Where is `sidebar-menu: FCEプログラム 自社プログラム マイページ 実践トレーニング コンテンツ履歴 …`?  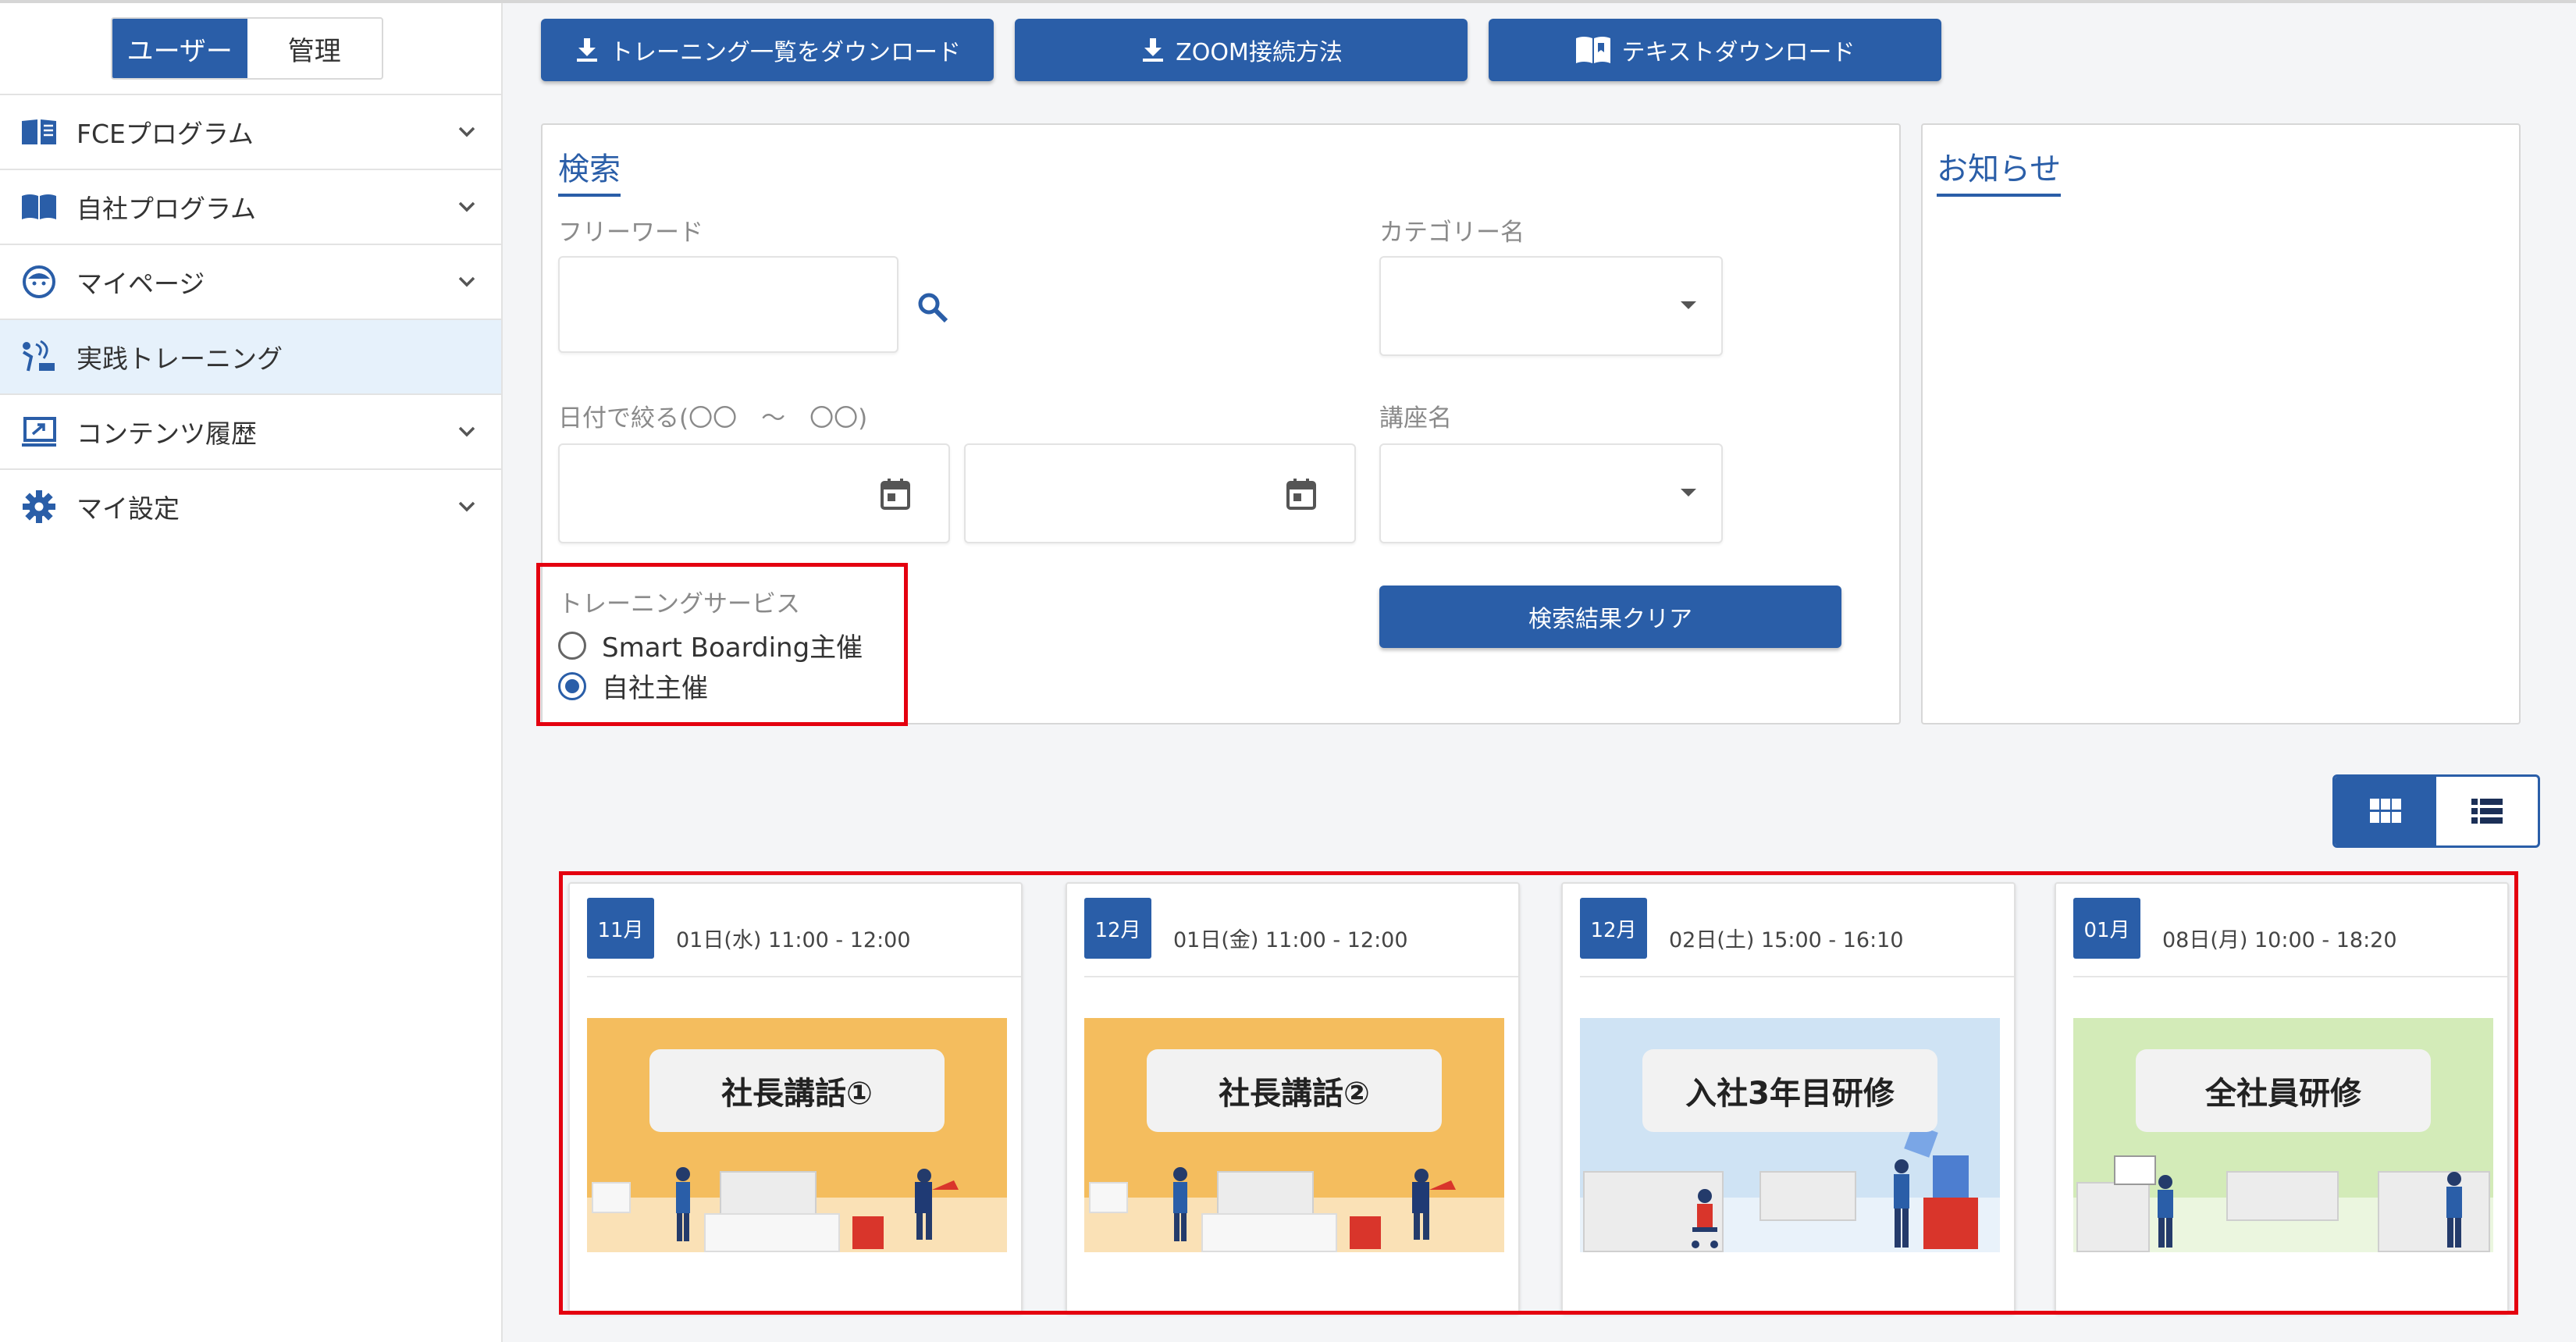 sidebar-menu: FCEプログラム 自社プログラム マイページ 実践トレーニング コンテンツ履歴 … is located at coordinates (250, 318).